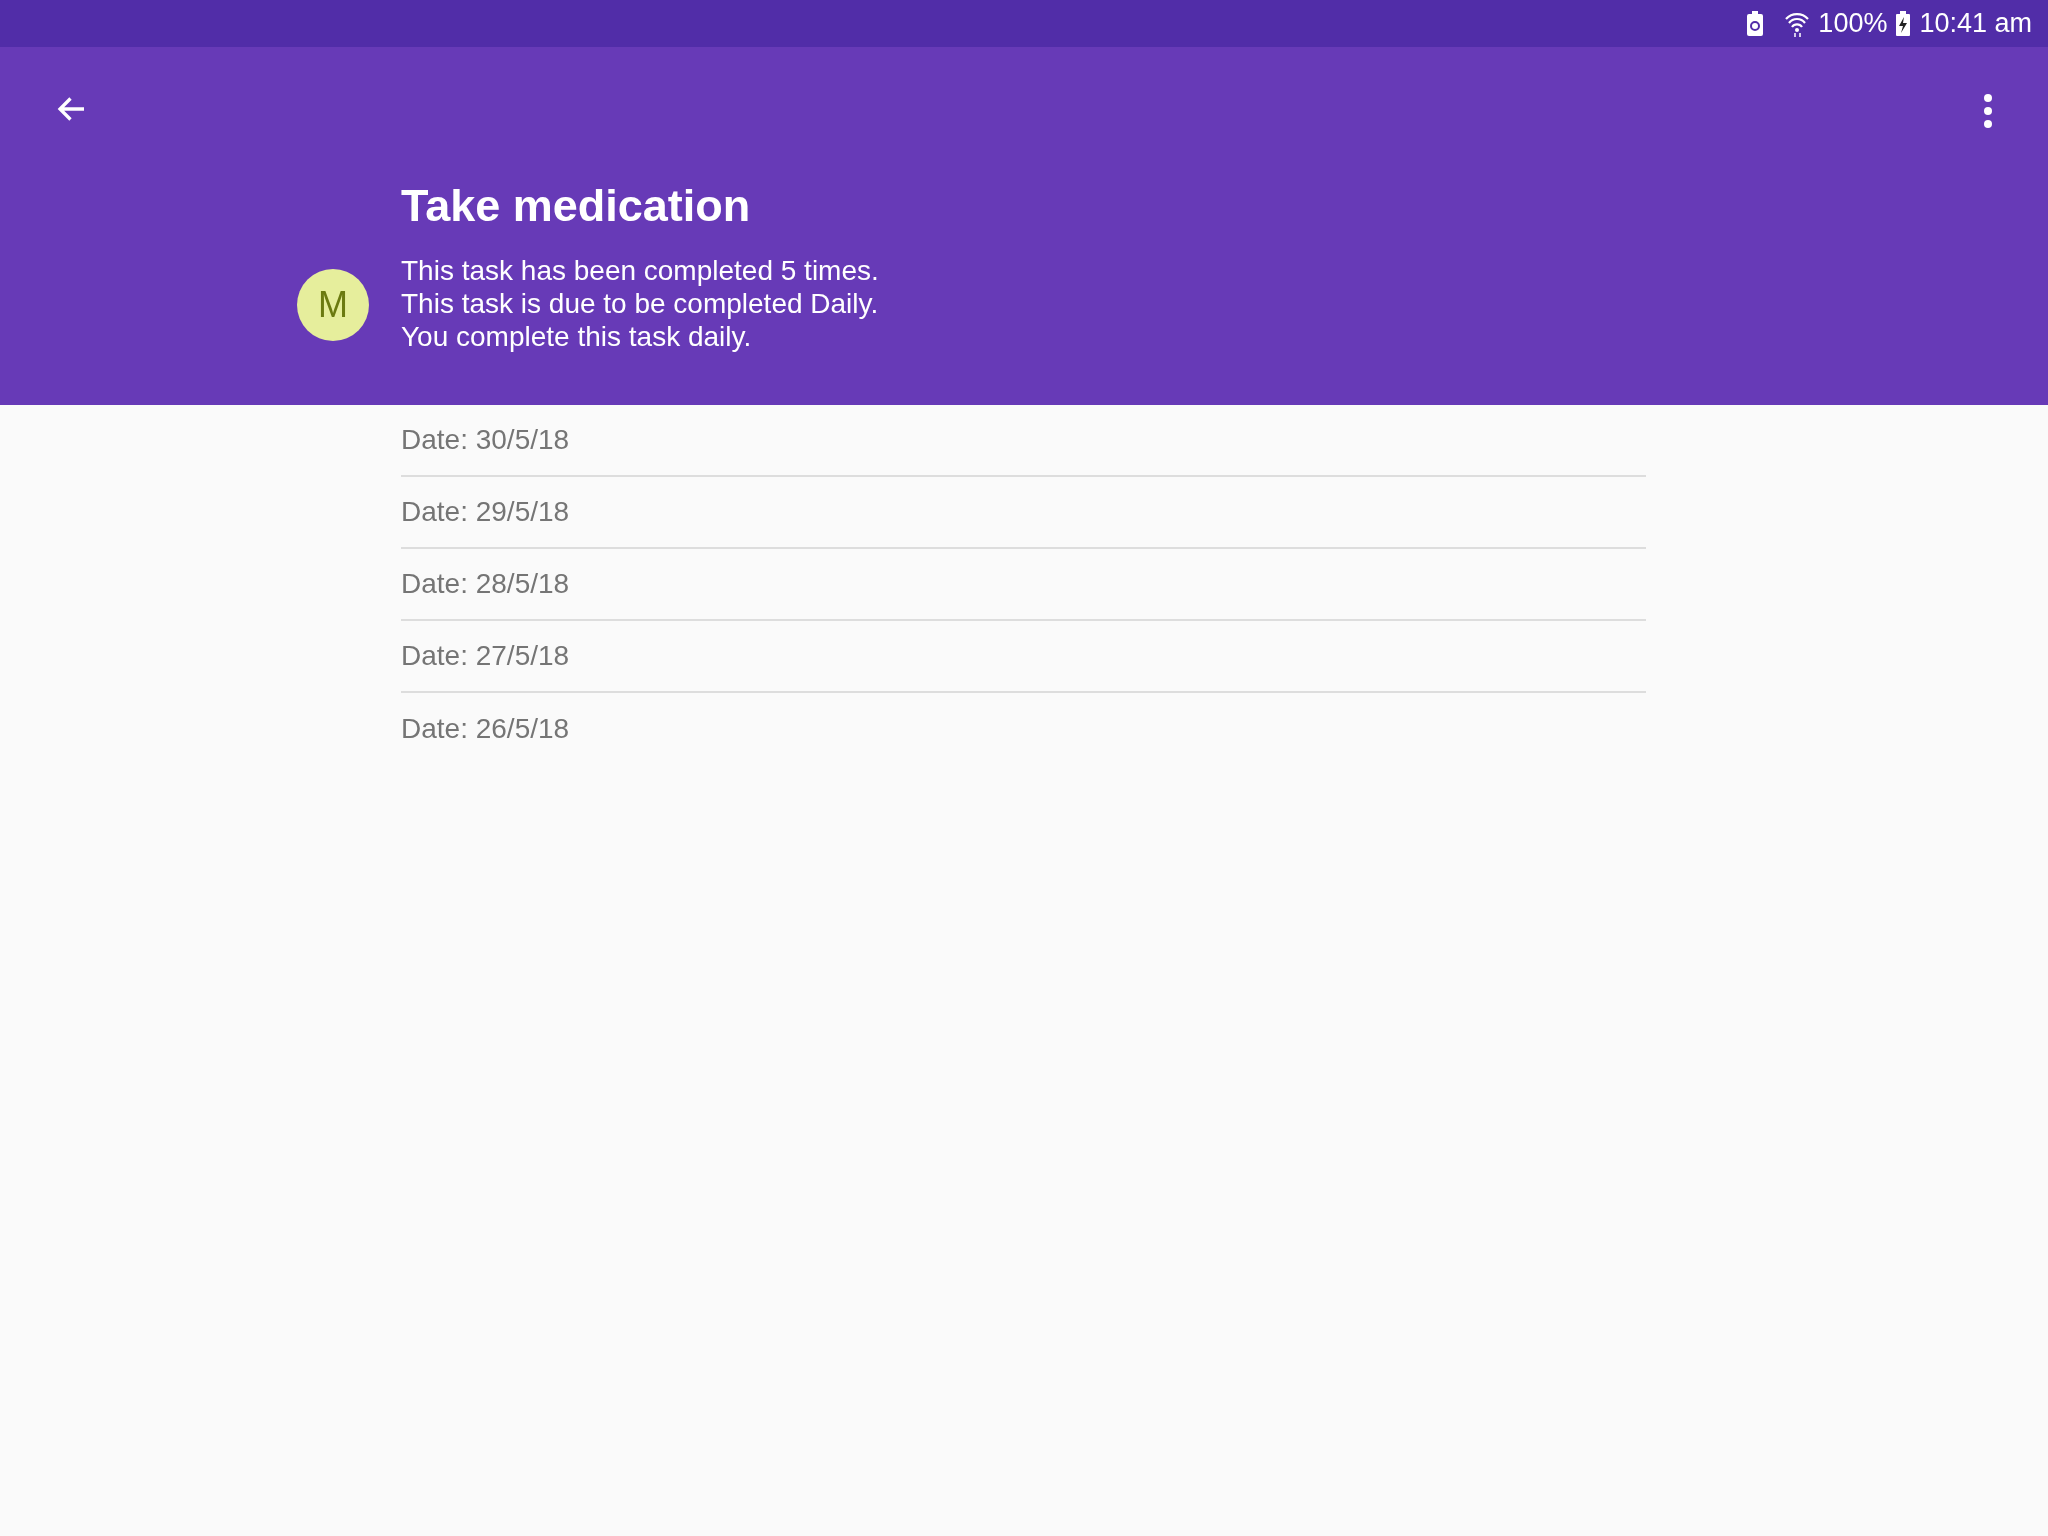  Describe the element at coordinates (1797, 23) in the screenshot. I see `wifi-icon` at that location.